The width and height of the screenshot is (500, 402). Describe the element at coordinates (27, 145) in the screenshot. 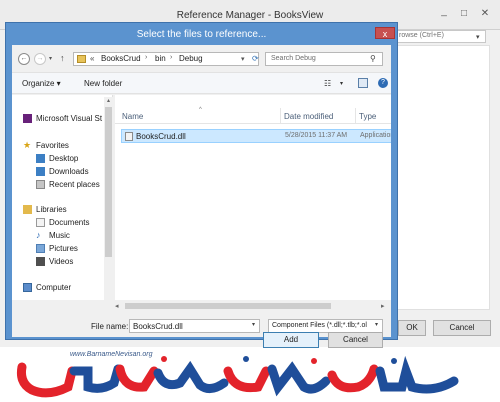

I see `star-icon: ★` at that location.